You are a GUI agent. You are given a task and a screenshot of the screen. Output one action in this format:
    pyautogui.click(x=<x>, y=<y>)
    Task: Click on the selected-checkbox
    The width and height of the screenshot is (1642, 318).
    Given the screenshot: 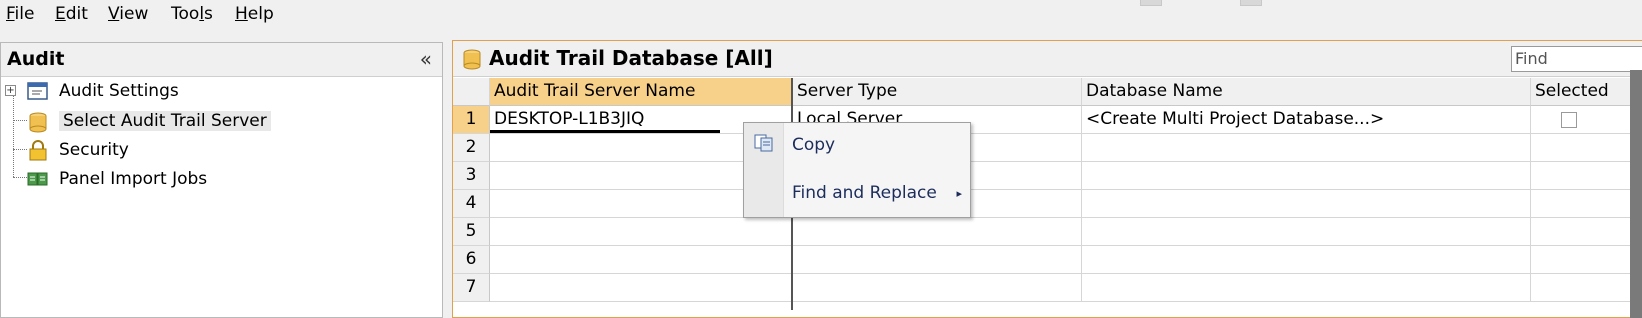 What is the action you would take?
    pyautogui.click(x=1569, y=120)
    